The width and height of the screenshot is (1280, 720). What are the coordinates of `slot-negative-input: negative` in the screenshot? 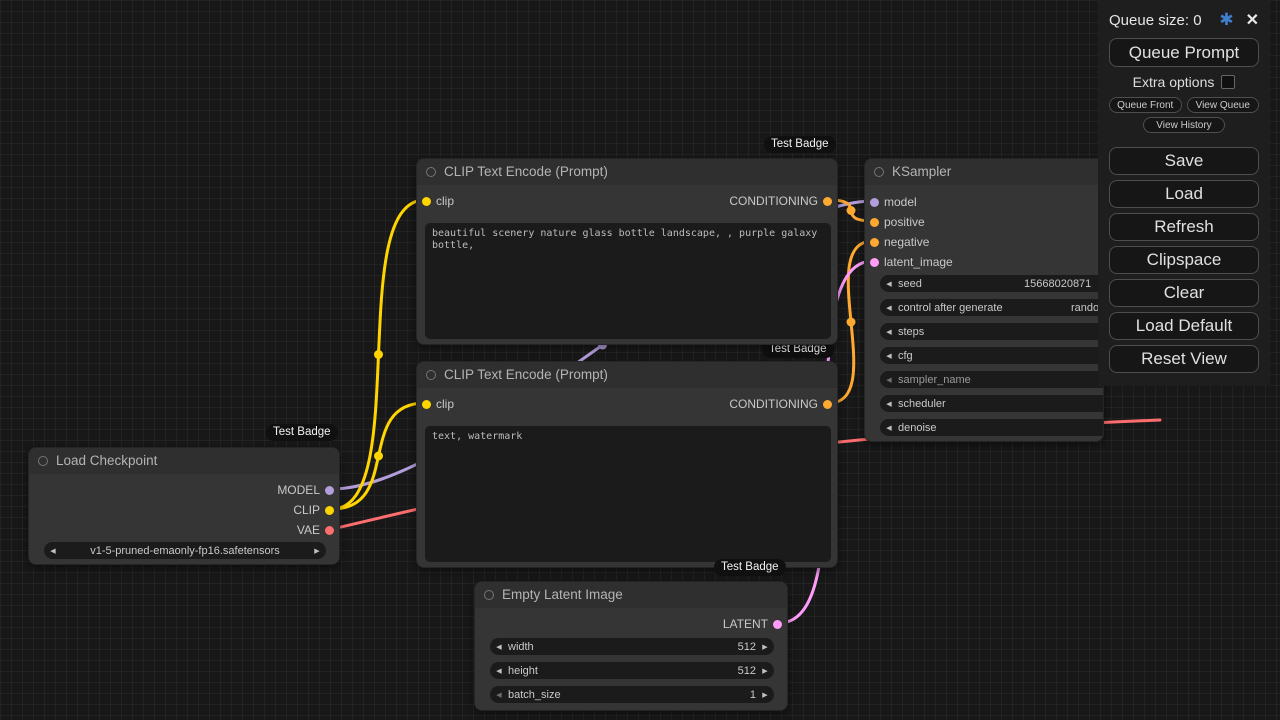 It's located at (897, 242).